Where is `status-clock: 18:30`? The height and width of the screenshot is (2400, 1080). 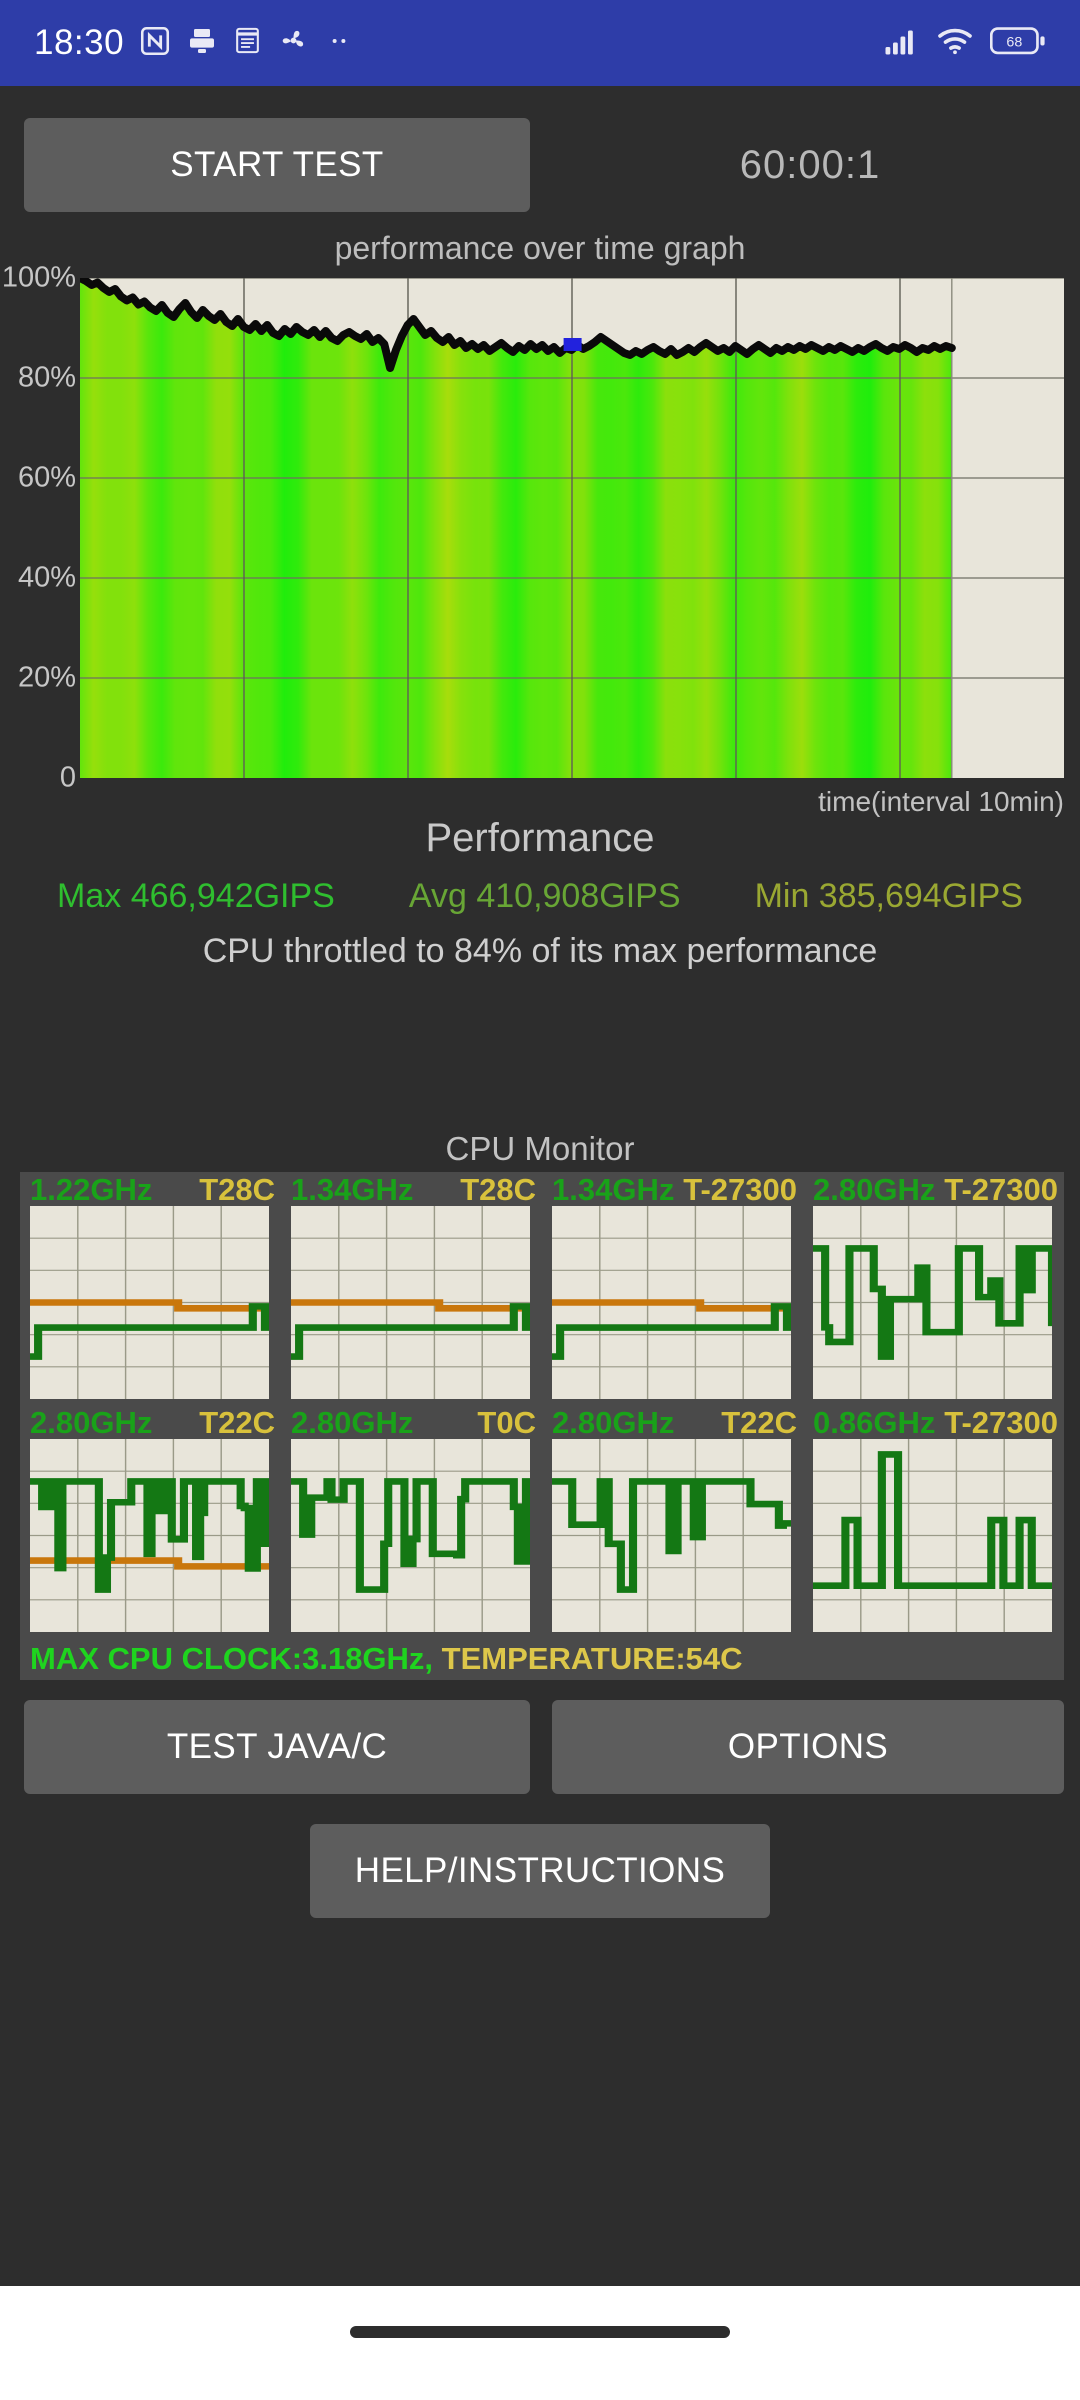 status-clock: 18:30 is located at coordinates (79, 42).